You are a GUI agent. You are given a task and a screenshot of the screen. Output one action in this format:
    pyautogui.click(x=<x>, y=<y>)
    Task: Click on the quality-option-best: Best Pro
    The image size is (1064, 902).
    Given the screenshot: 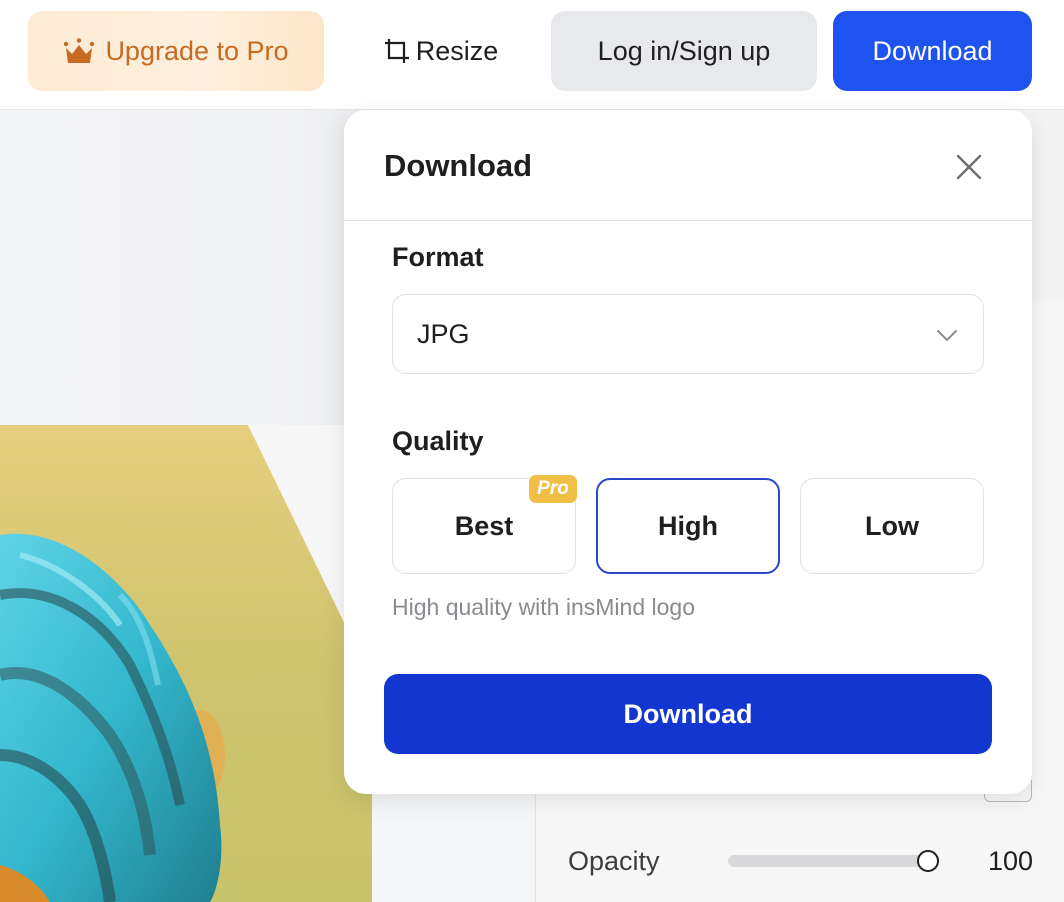 What is the action you would take?
    pyautogui.click(x=484, y=524)
    